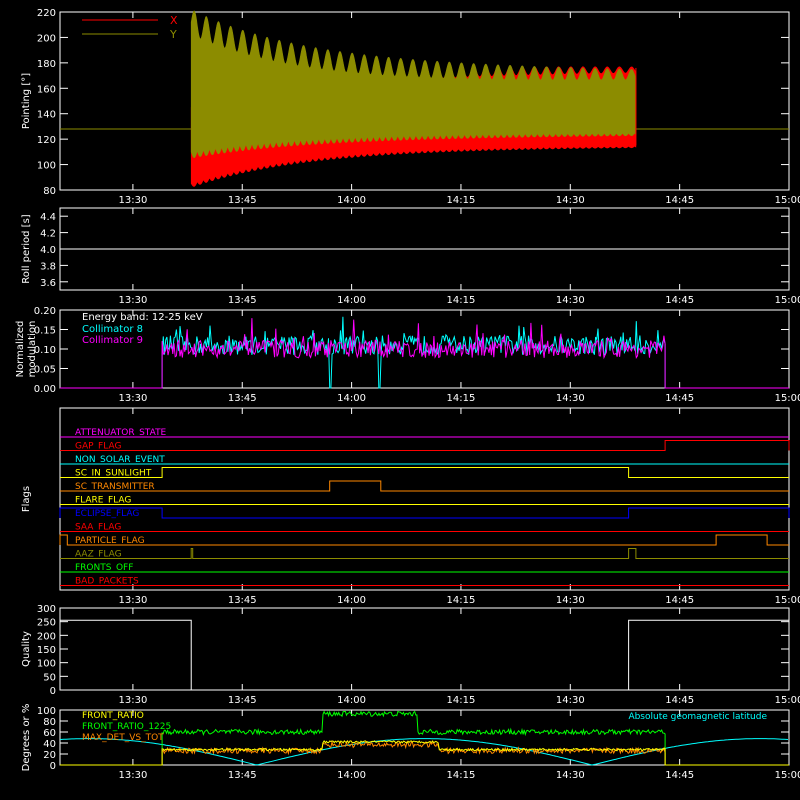 This screenshot has width=800, height=800. Describe the element at coordinates (26, 248) in the screenshot. I see `y-axis-label-1: Roll period [s]` at that location.